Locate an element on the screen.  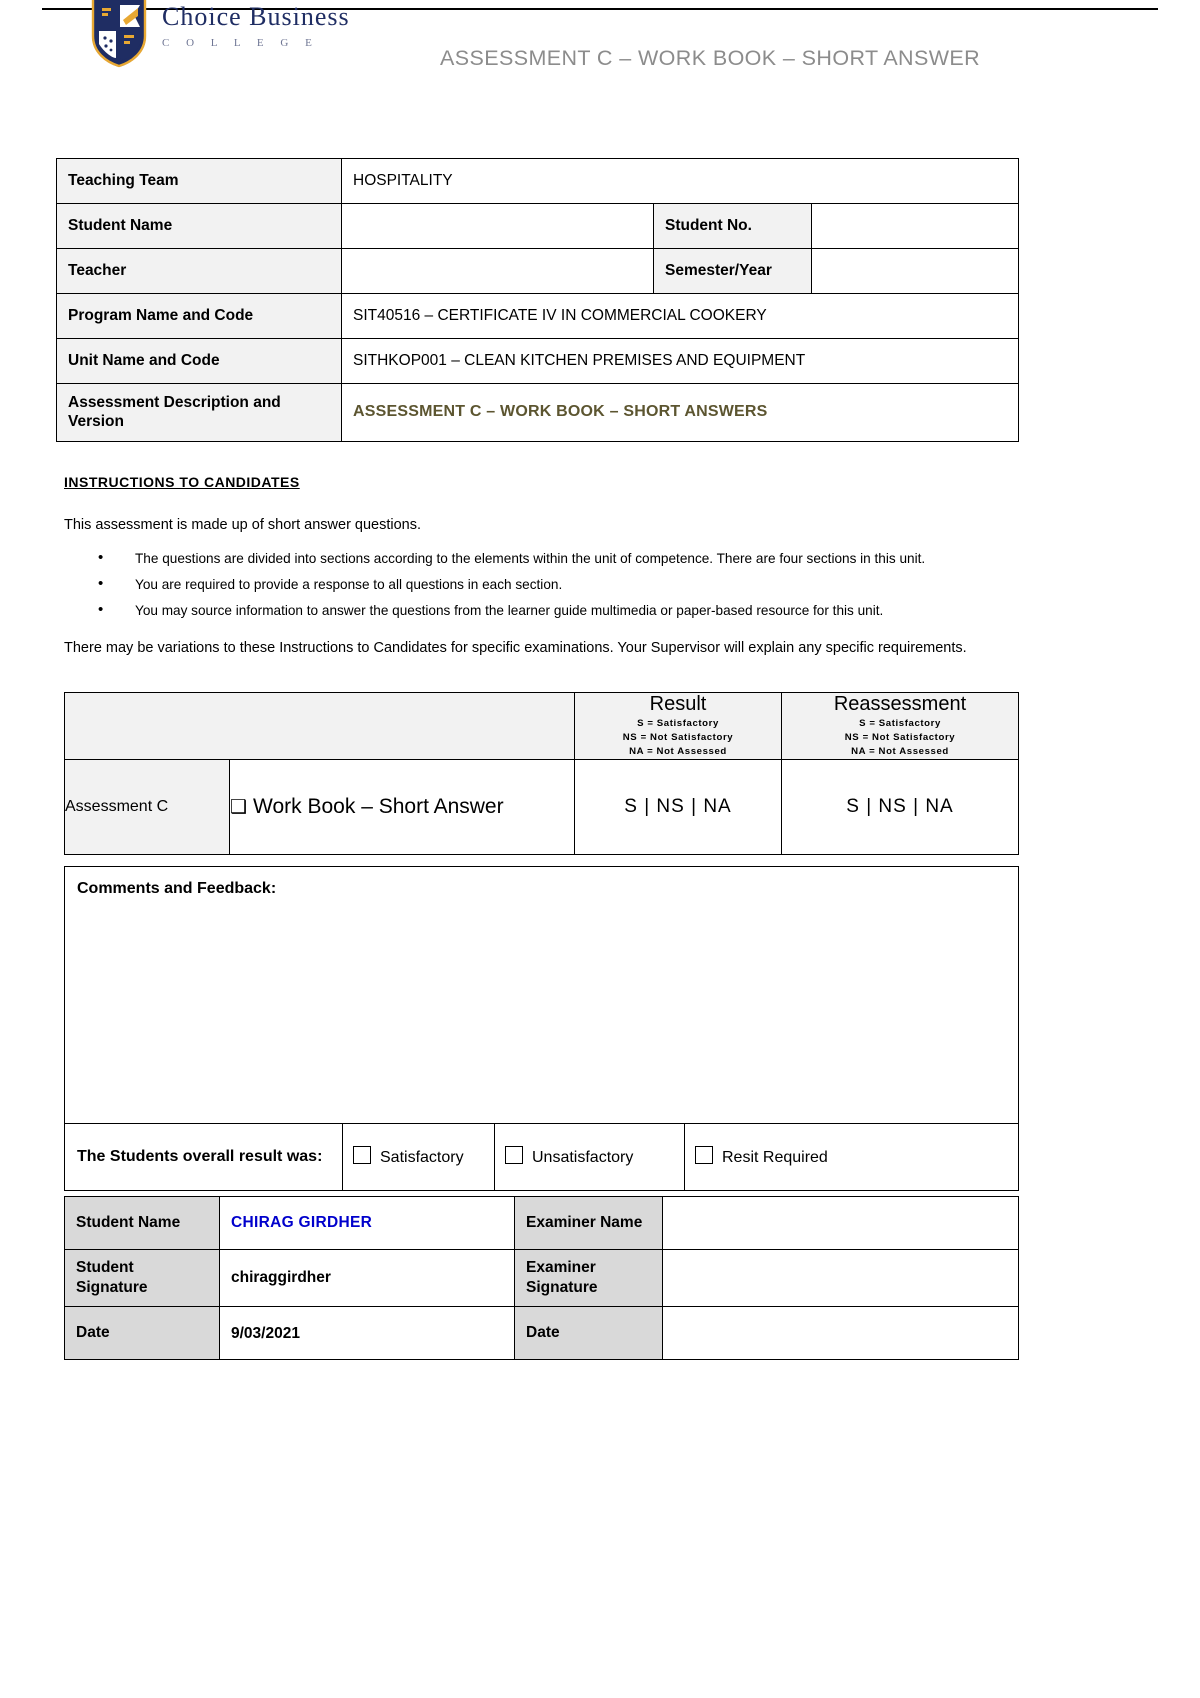
comments-feedback-label: Comments and Feedback: is located at coordinates (177, 888).